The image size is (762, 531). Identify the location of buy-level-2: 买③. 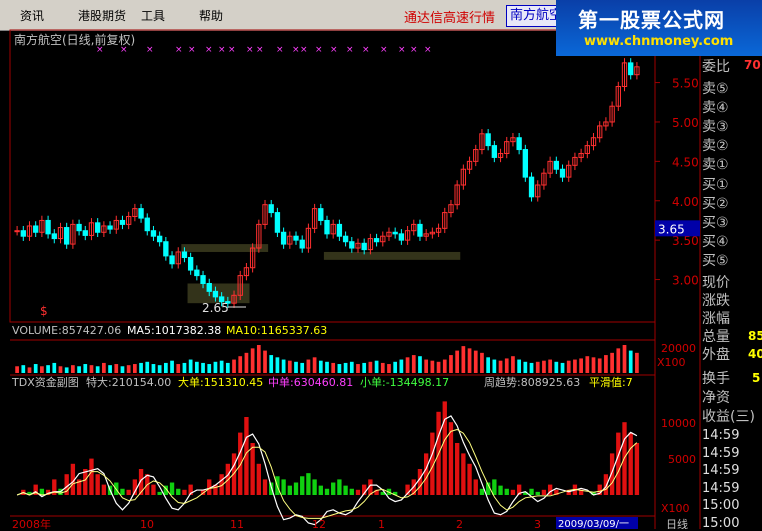
(715, 223).